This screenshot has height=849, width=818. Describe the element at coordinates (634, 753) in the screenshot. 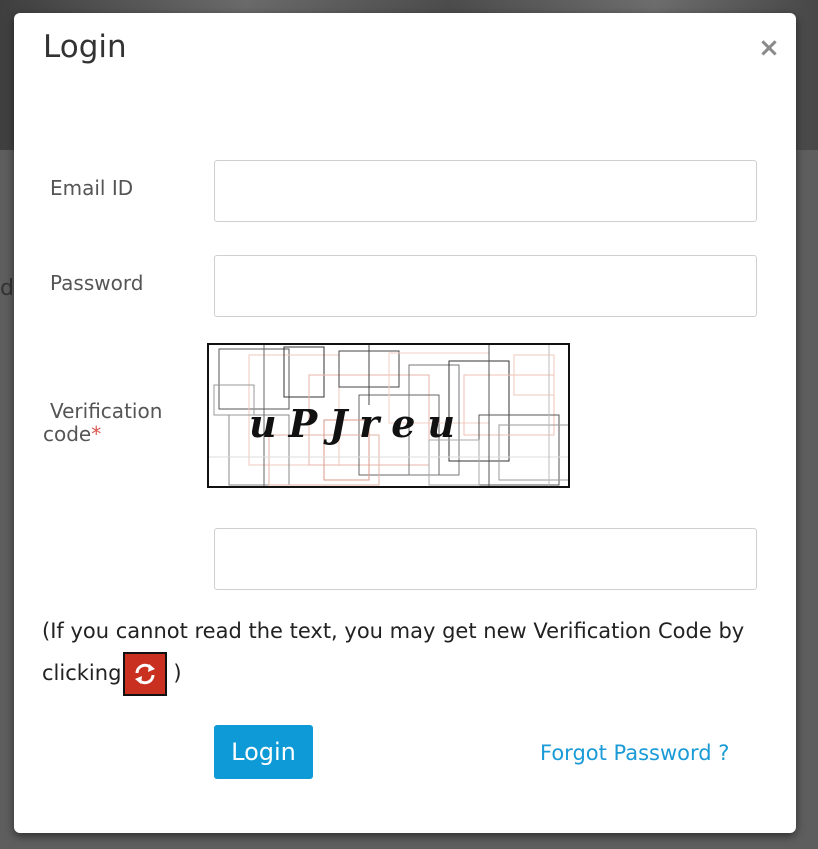

I see `forgot-password-link: Forgot Password ?` at that location.